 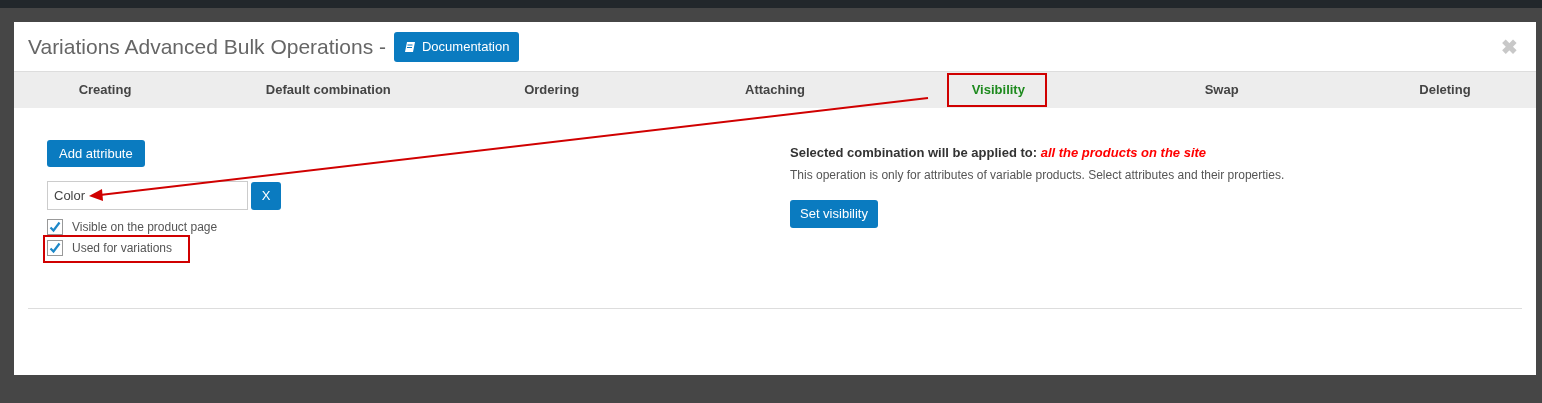 What do you see at coordinates (1037, 175) in the screenshot?
I see `operation-note: This operation is only for attributes of variable products. Select attributes and their properties.` at bounding box center [1037, 175].